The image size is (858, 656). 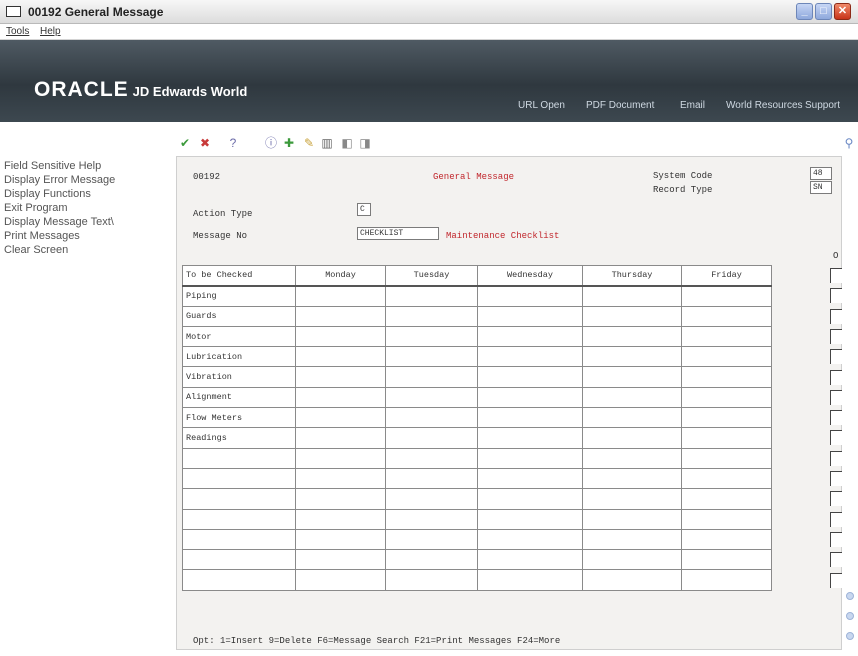 What do you see at coordinates (364, 209) in the screenshot?
I see `action-type-field: C` at bounding box center [364, 209].